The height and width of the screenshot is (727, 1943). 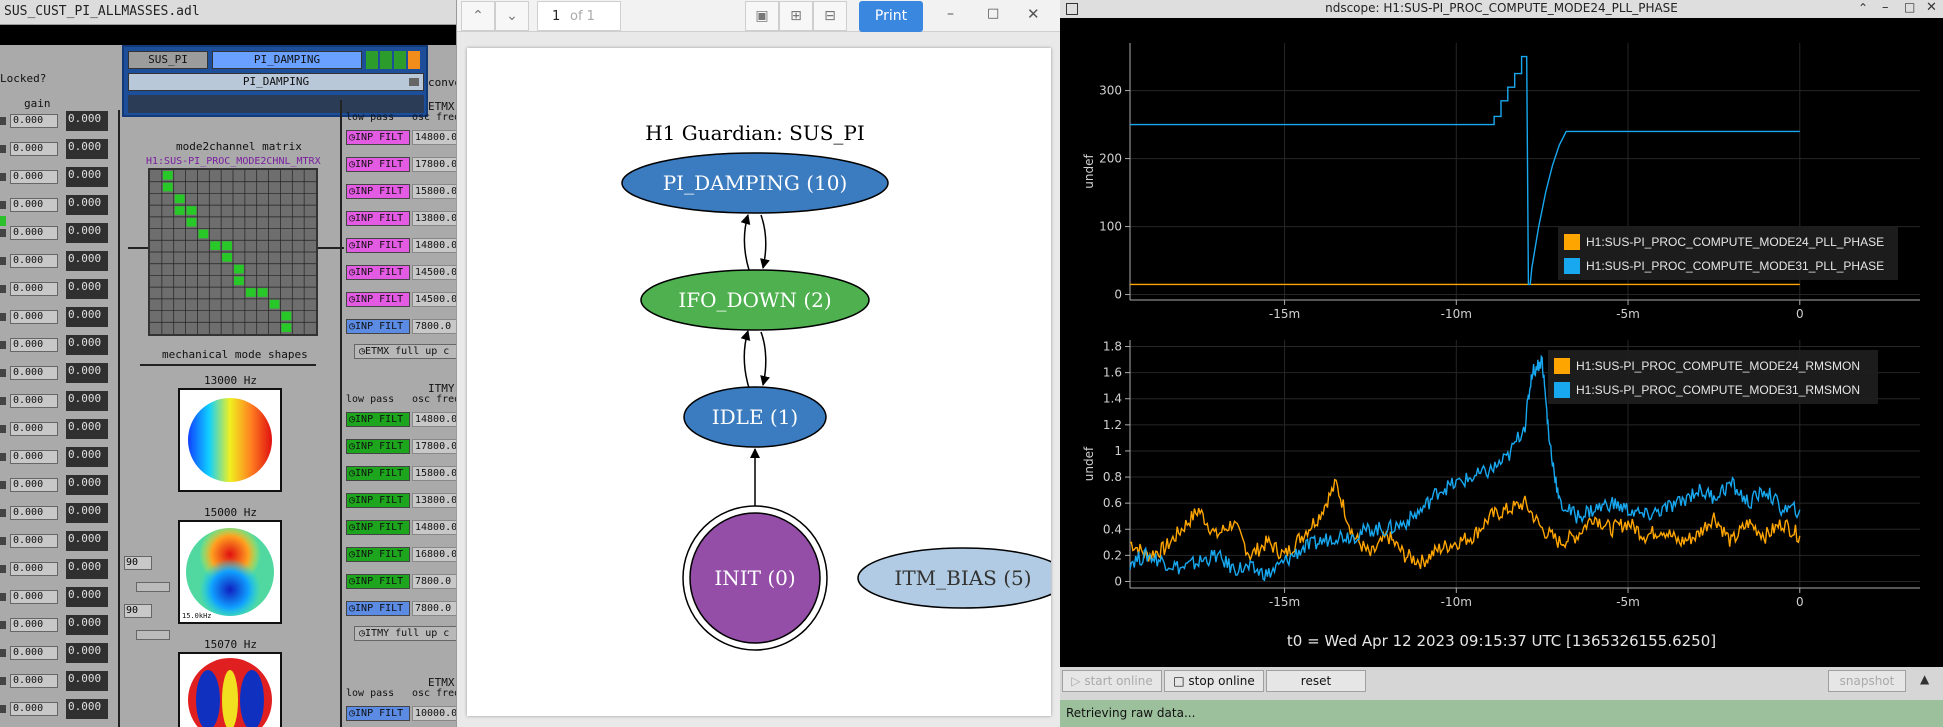 I want to click on prev-page-button: ⌃, so click(x=478, y=16).